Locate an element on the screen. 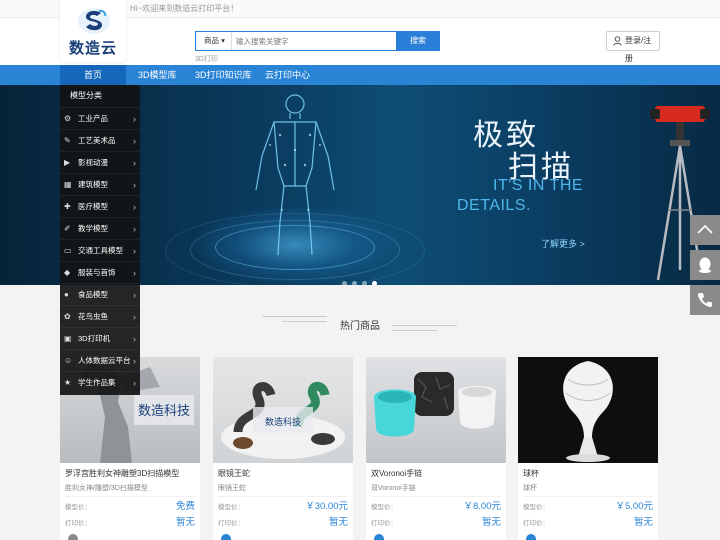 The image size is (720, 540). product-name: 球杯 is located at coordinates (531, 473).